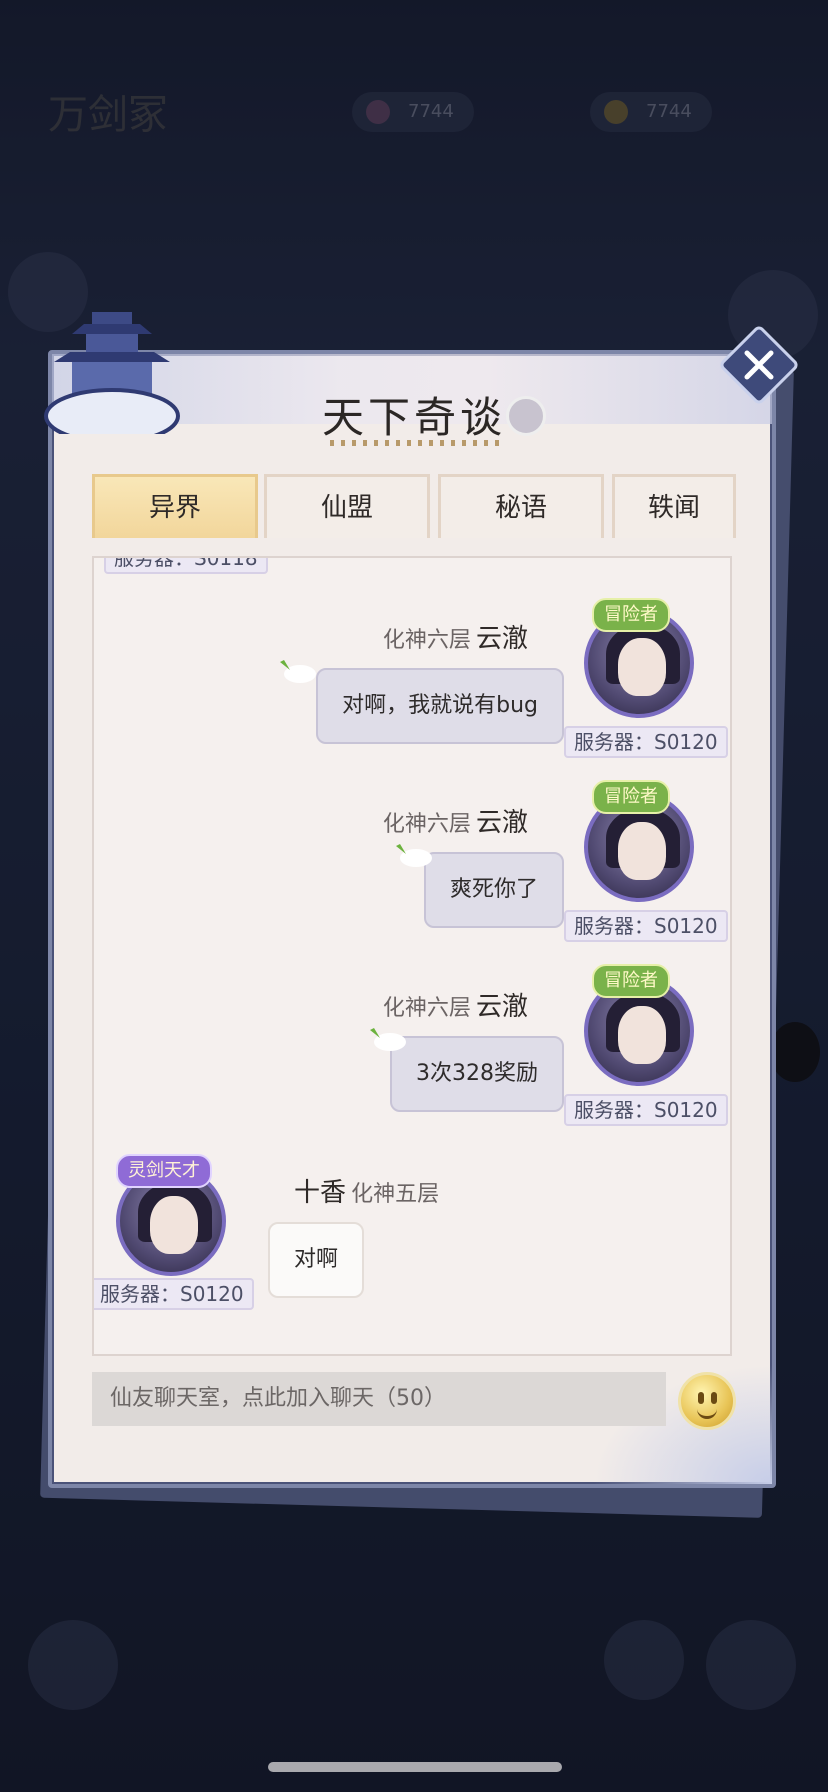 Image resolution: width=828 pixels, height=1792 pixels. I want to click on smiley-icon, so click(701, 1398).